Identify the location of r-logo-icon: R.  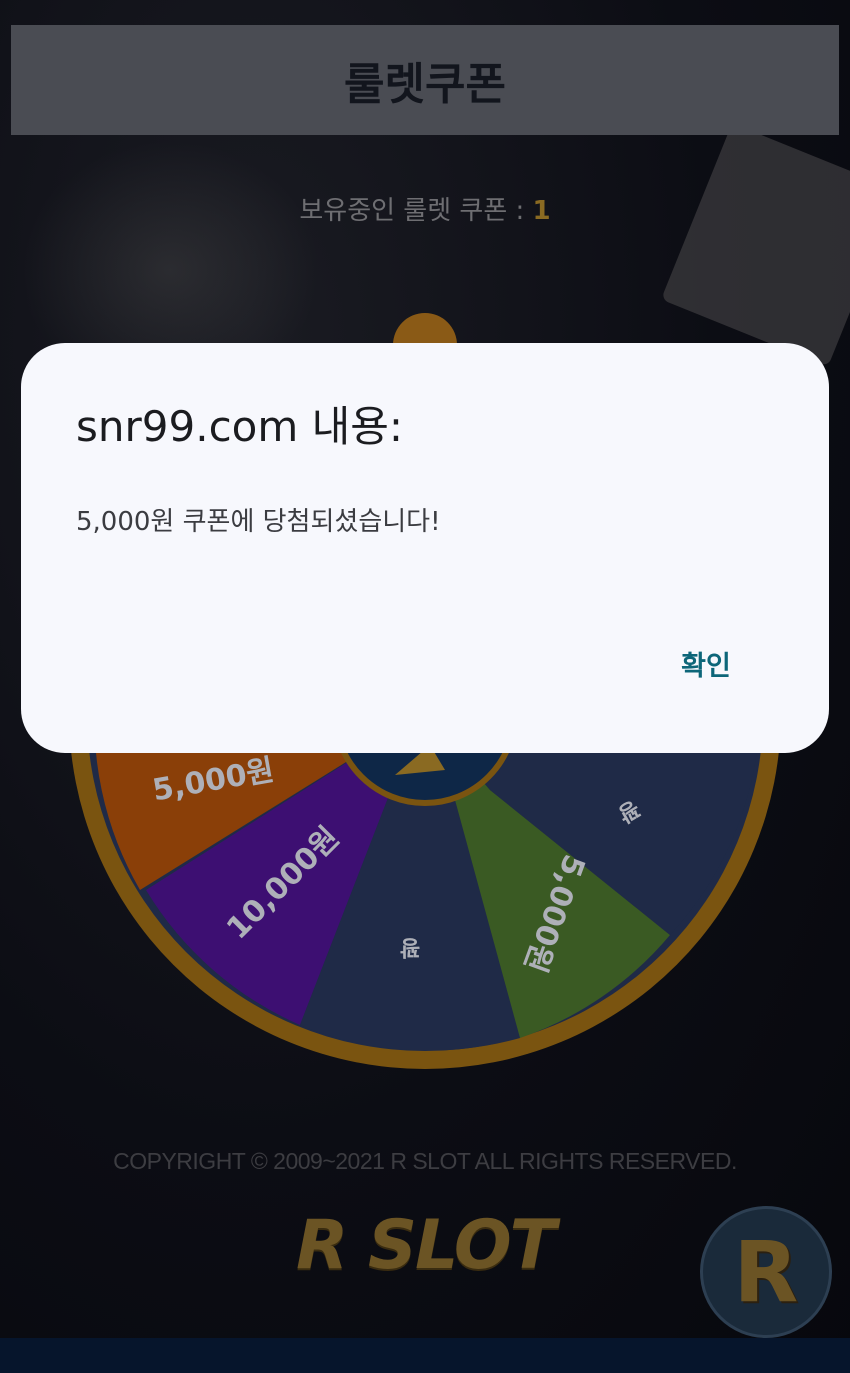
(766, 1272).